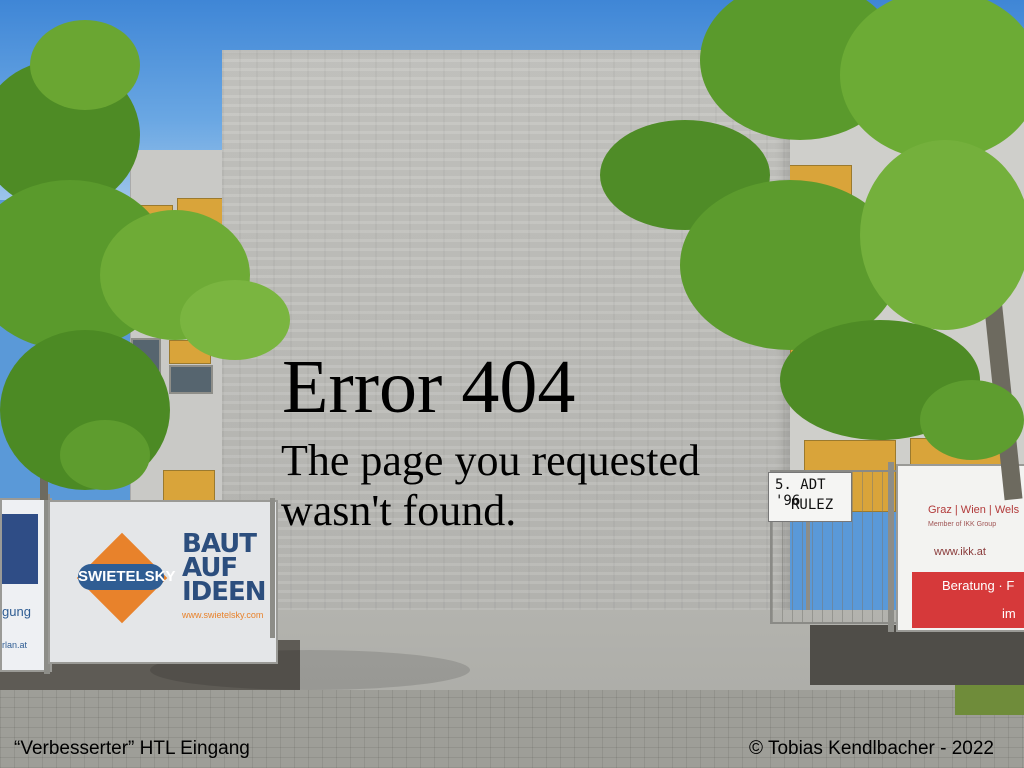 This screenshot has width=1024, height=768. I want to click on ikk-red-block: Beratung · F im, so click(968, 600).